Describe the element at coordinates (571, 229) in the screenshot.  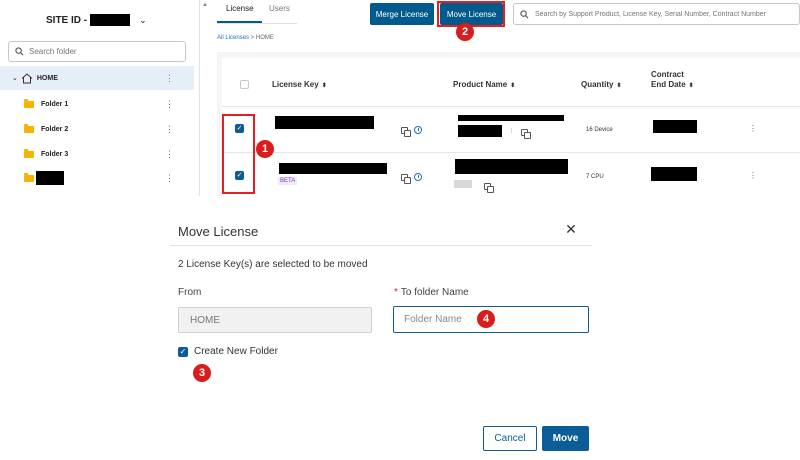
I see `close-icon: ✕` at that location.